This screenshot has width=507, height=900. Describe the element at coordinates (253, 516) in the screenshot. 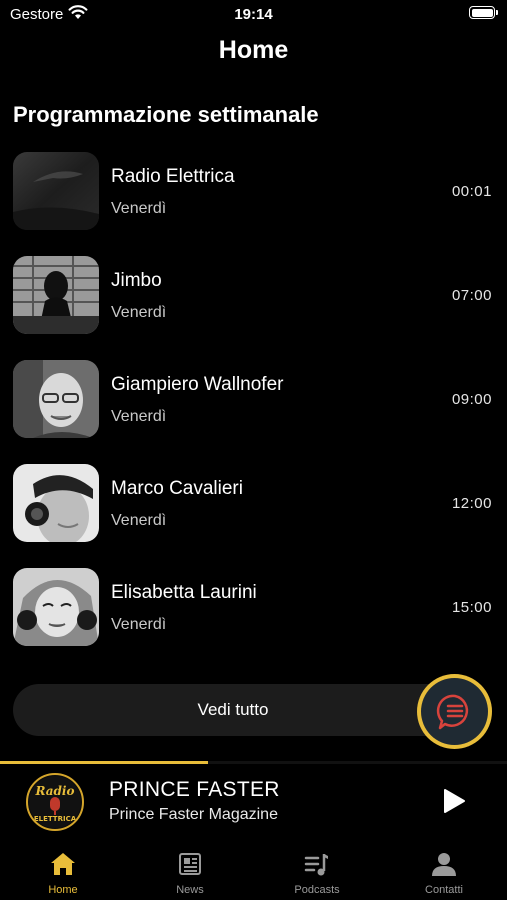

I see `schedule-row: Marco Cavalieri Venerdì 12:00` at that location.